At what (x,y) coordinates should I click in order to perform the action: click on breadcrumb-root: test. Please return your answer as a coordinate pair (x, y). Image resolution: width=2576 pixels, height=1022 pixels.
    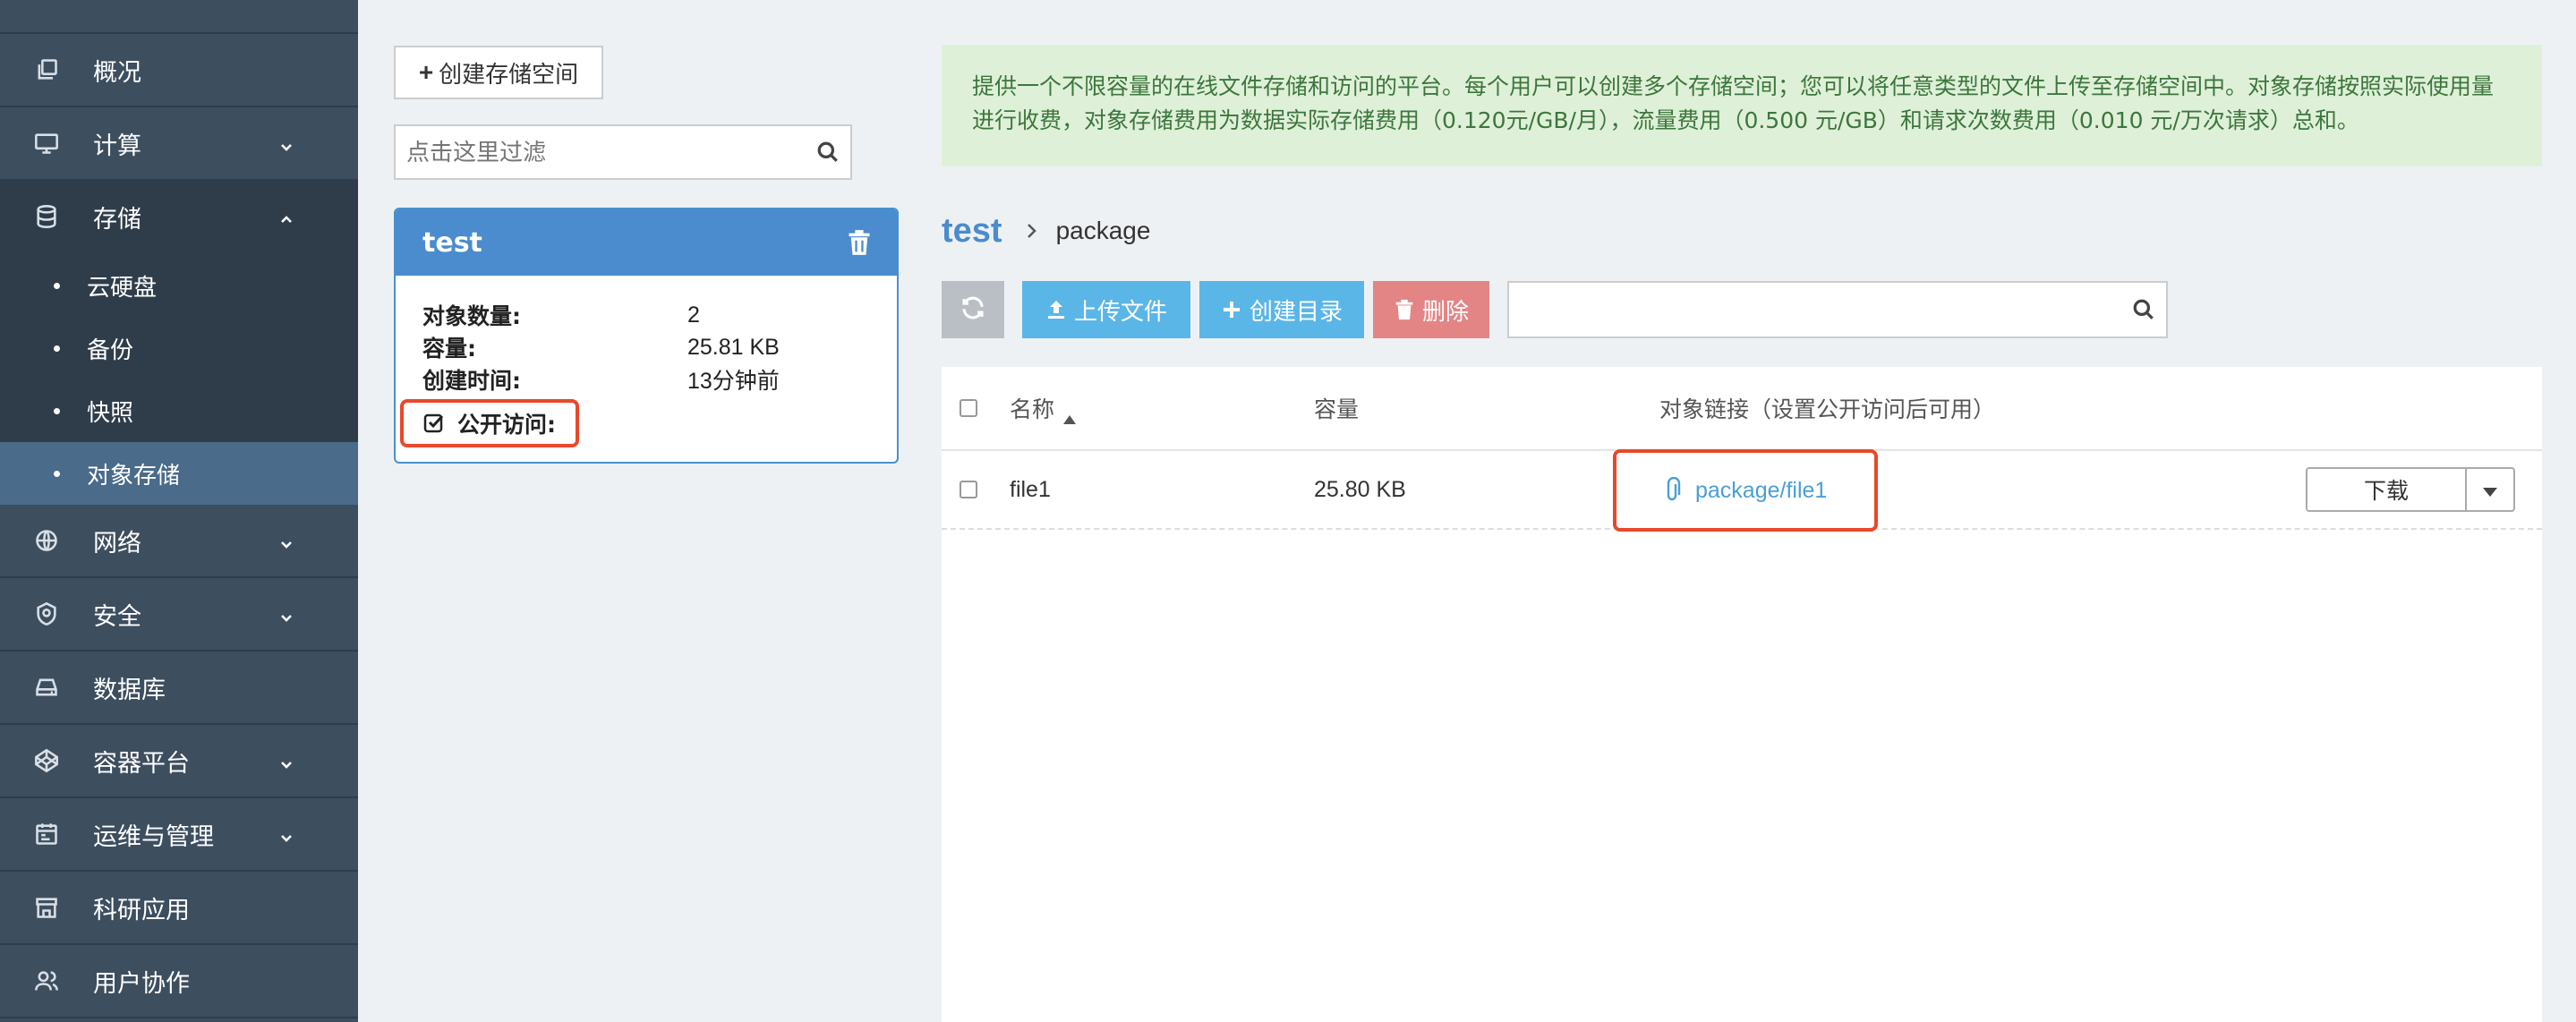
    Looking at the image, I should click on (972, 232).